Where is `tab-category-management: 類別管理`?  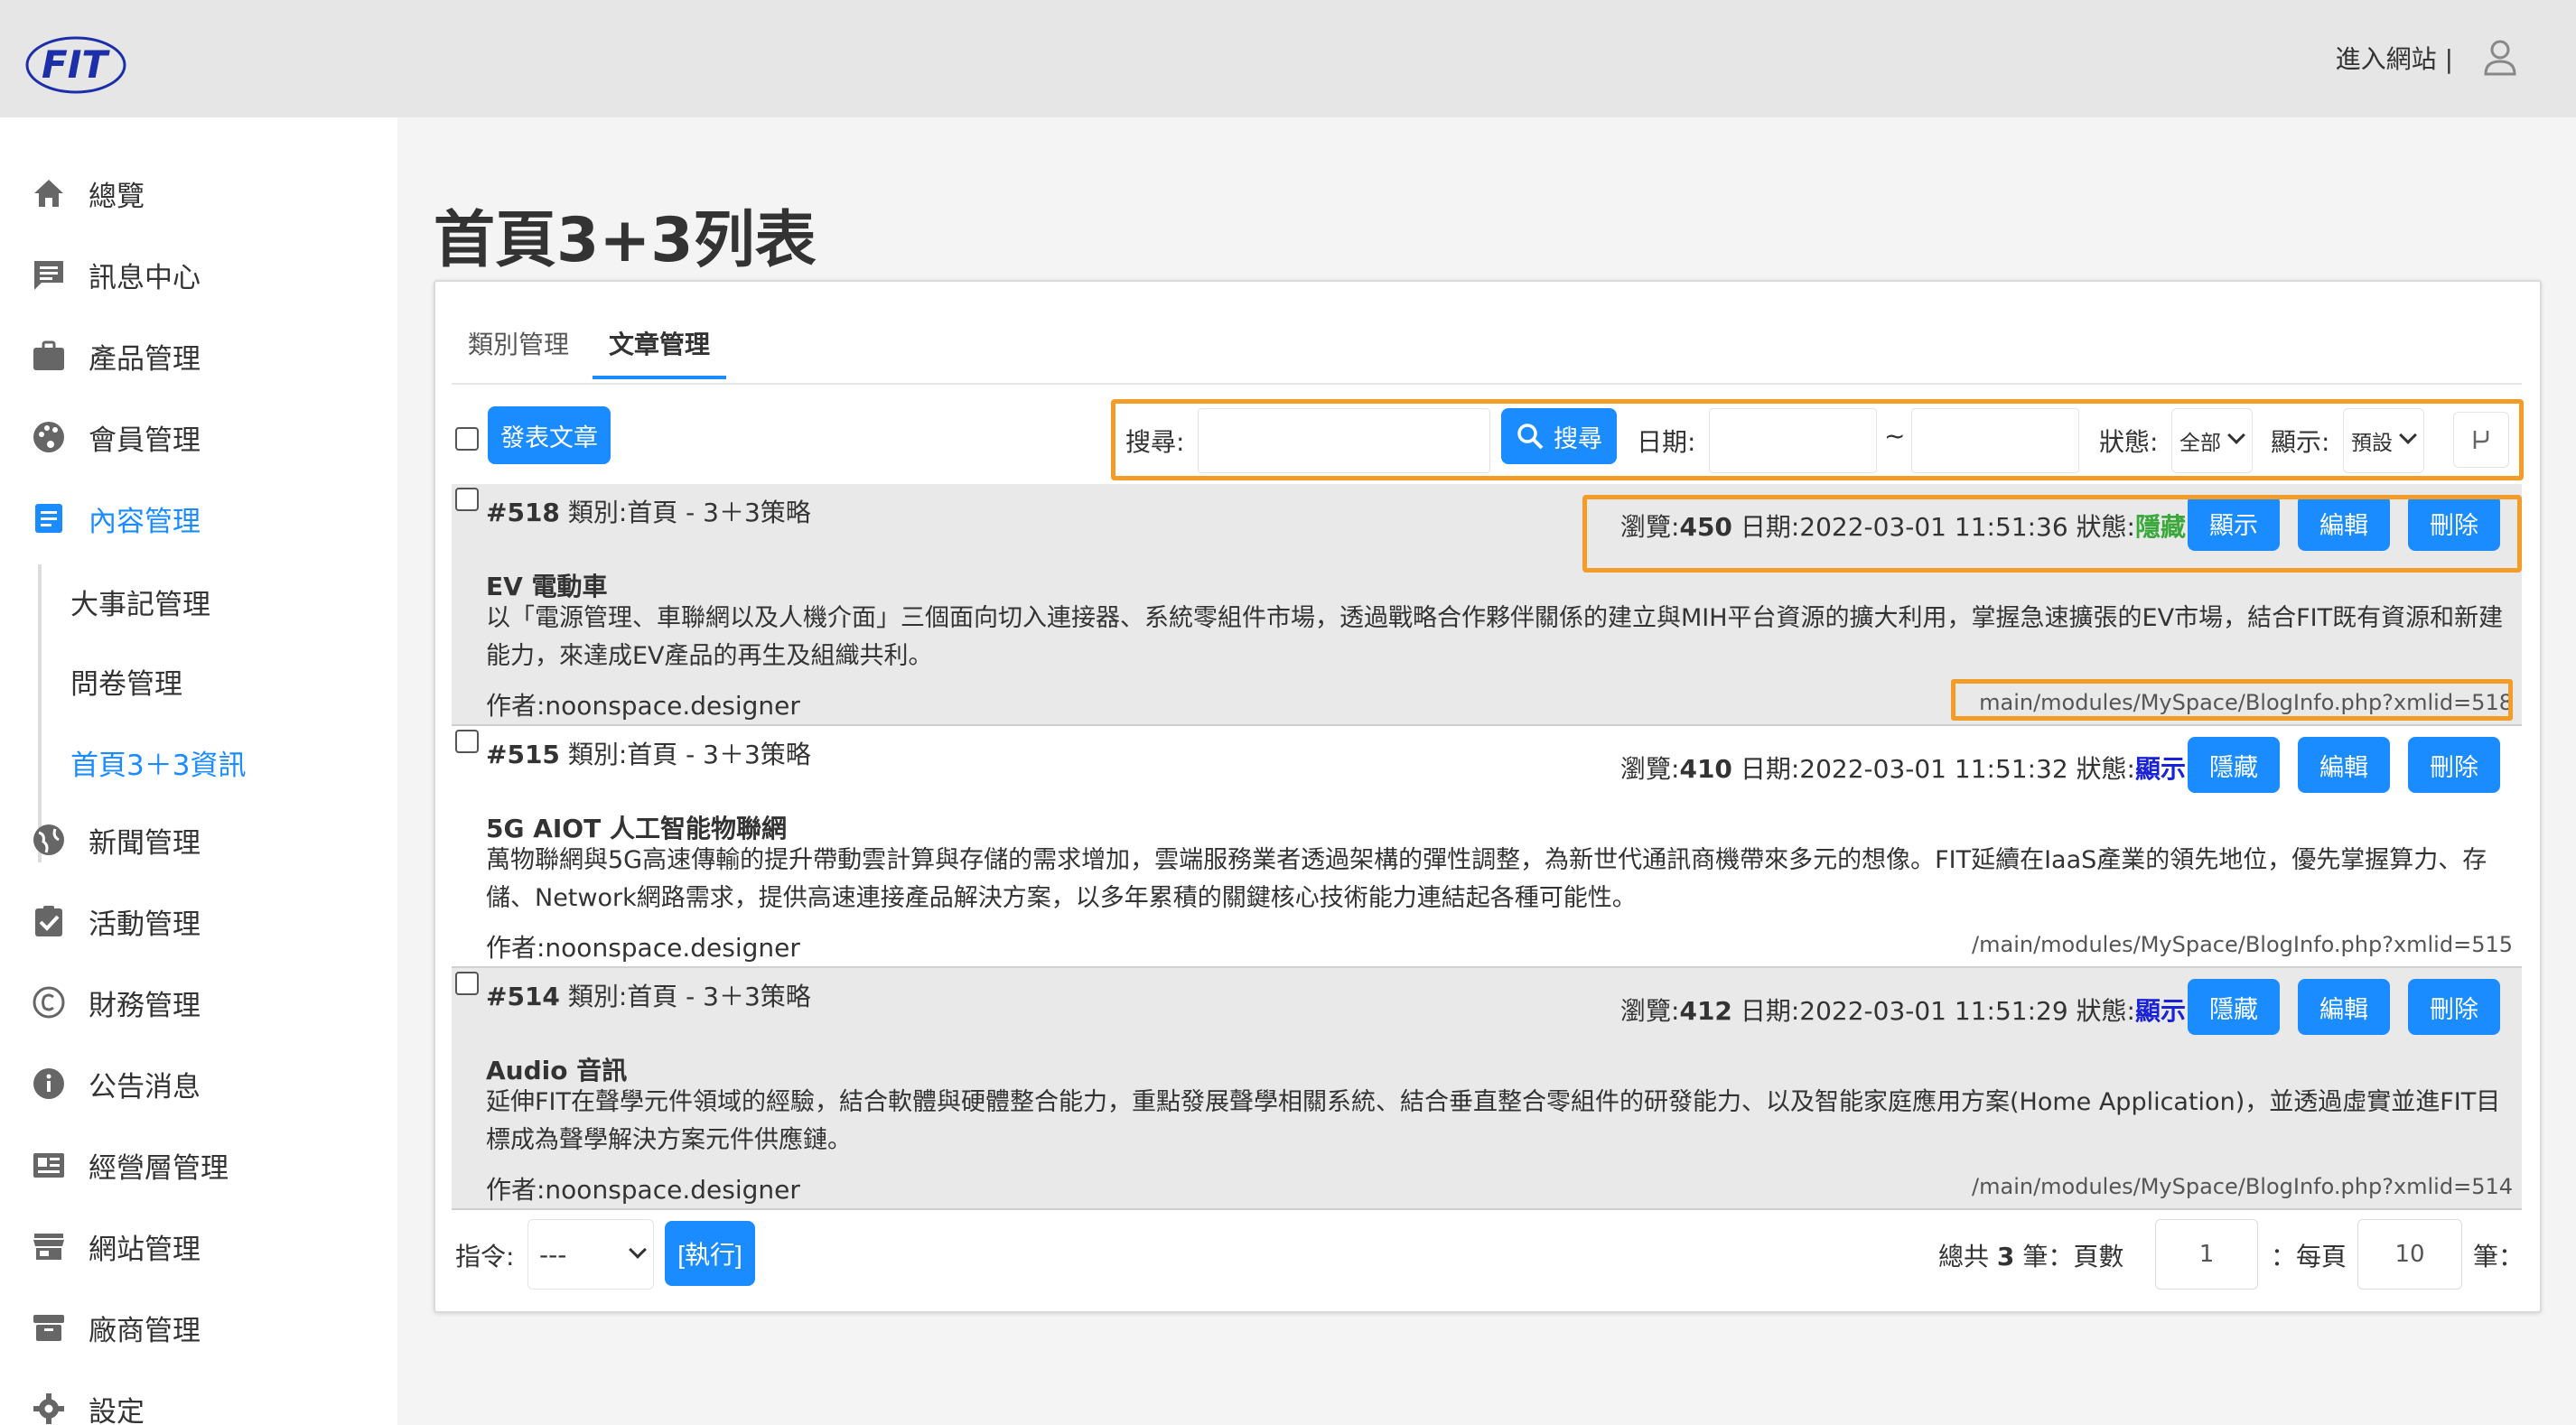
tab-category-management: 類別管理 is located at coordinates (518, 351).